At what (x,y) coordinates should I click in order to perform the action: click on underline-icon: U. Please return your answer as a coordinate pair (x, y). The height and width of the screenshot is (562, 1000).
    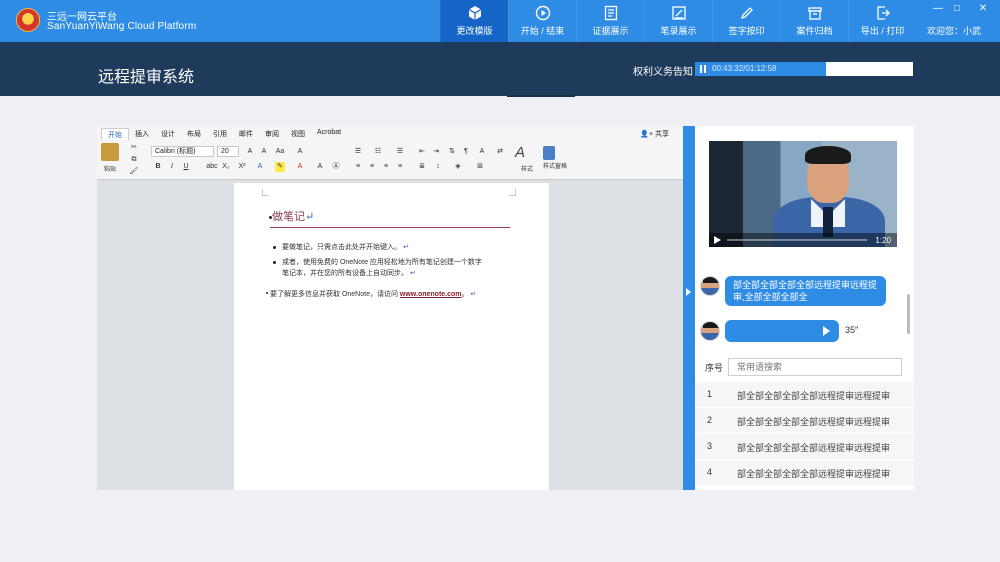
    Looking at the image, I should click on (186, 167).